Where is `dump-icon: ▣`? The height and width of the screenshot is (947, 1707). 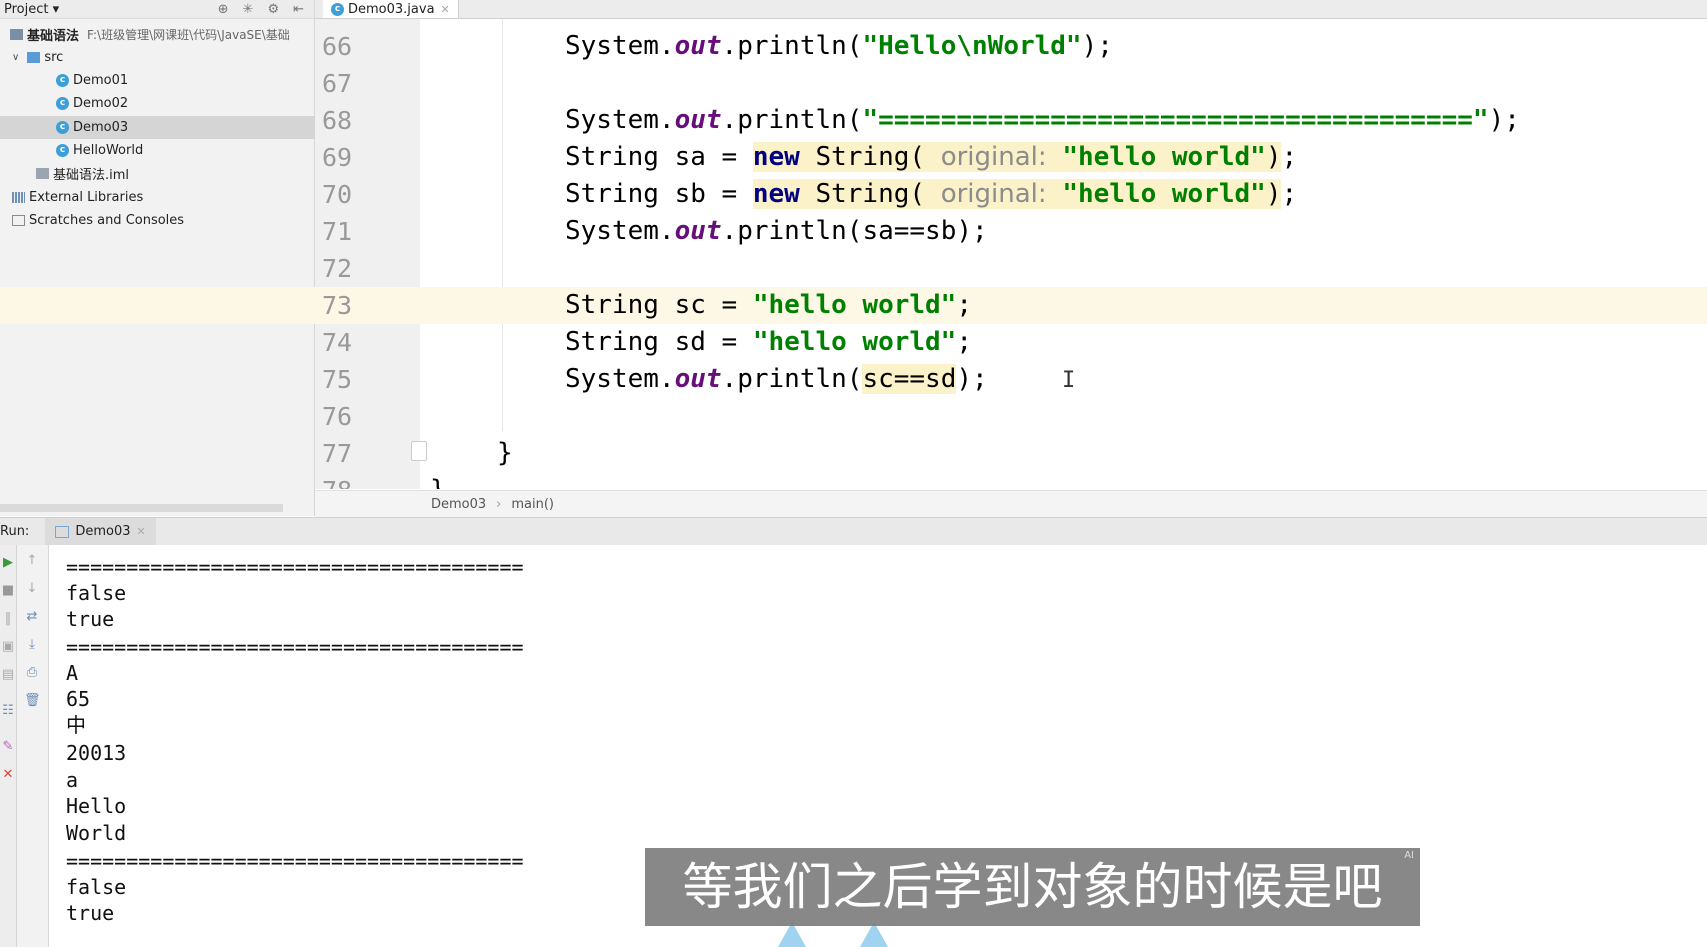
dump-icon: ▣ is located at coordinates (8, 647).